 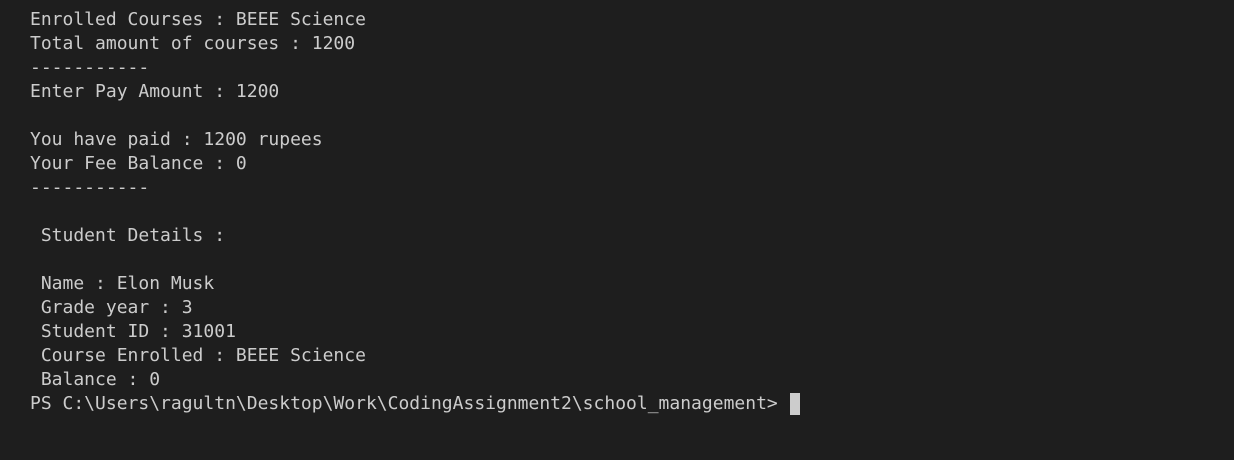 I want to click on output-line-you-have-paid: You have paid : 1200 rupees, so click(x=176, y=139).